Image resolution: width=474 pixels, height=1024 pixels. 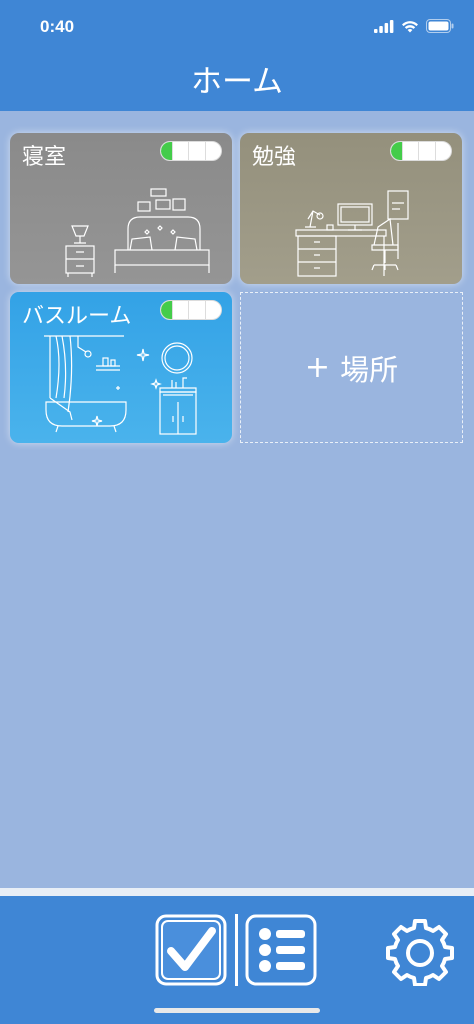 What do you see at coordinates (440, 26) in the screenshot?
I see `battery-icon` at bounding box center [440, 26].